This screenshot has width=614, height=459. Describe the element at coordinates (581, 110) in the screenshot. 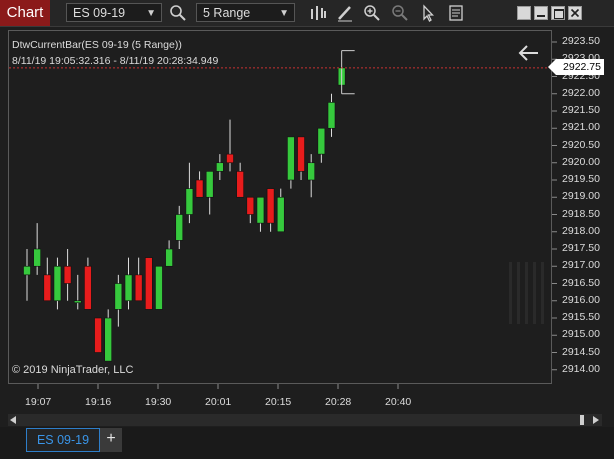

I see `price-tick-label: 2921.50` at that location.